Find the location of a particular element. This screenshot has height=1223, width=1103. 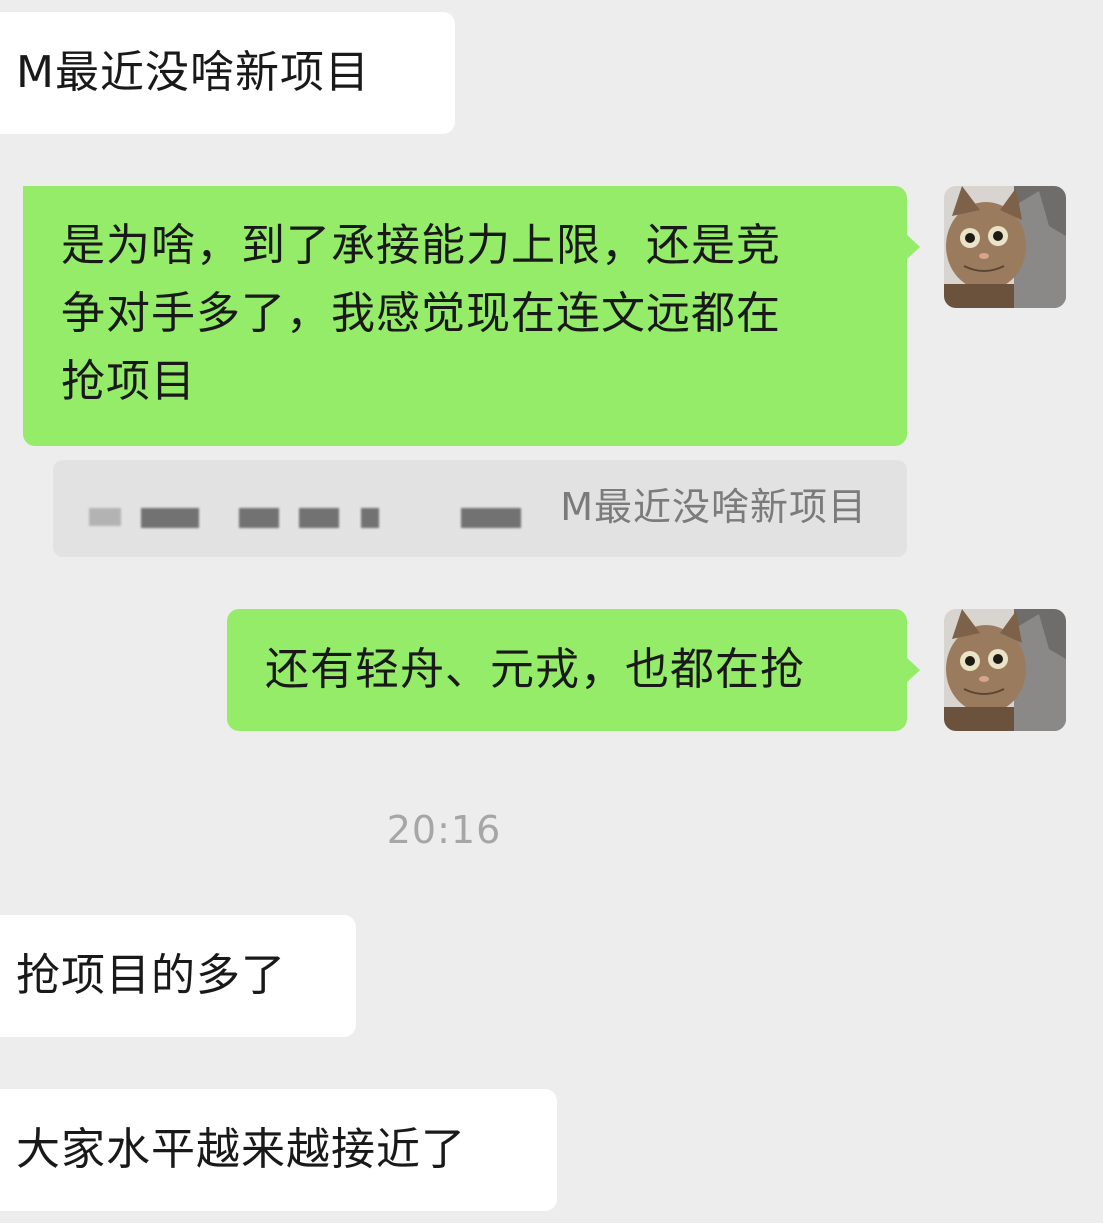

message-text: 抢项目的多了 is located at coordinates (151, 975).